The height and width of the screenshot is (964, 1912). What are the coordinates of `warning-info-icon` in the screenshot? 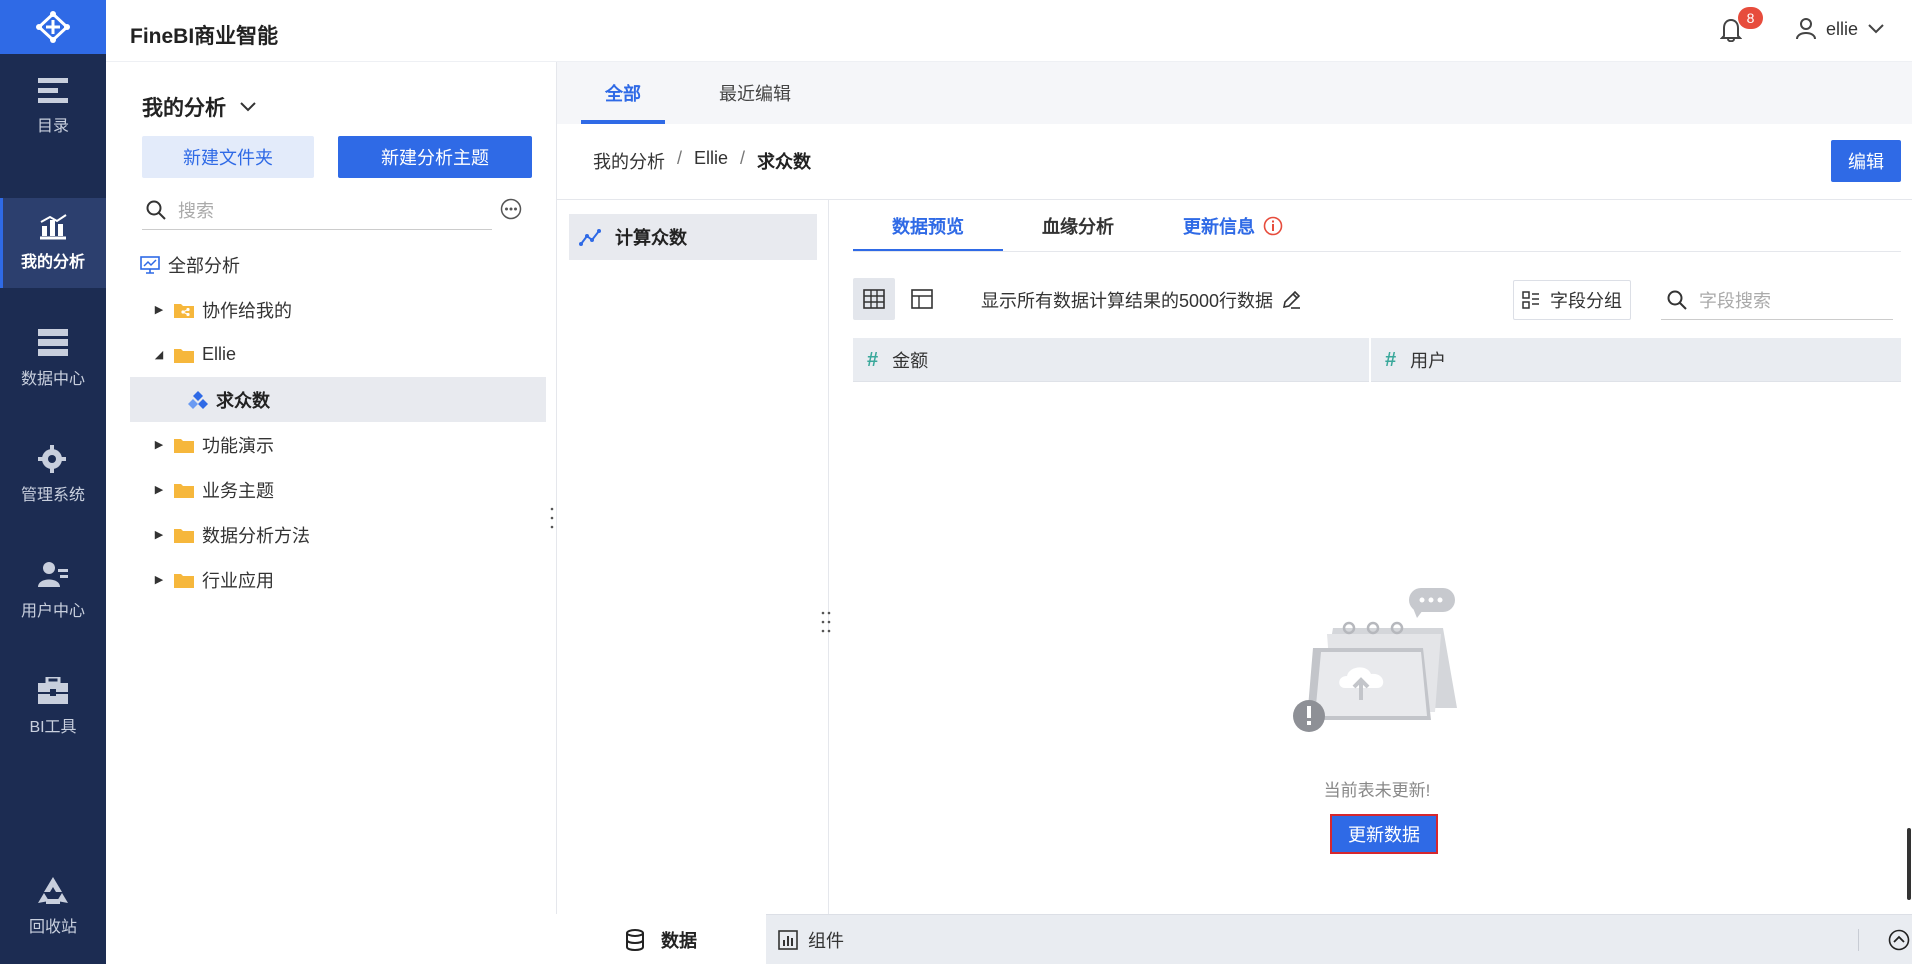 It's located at (1273, 226).